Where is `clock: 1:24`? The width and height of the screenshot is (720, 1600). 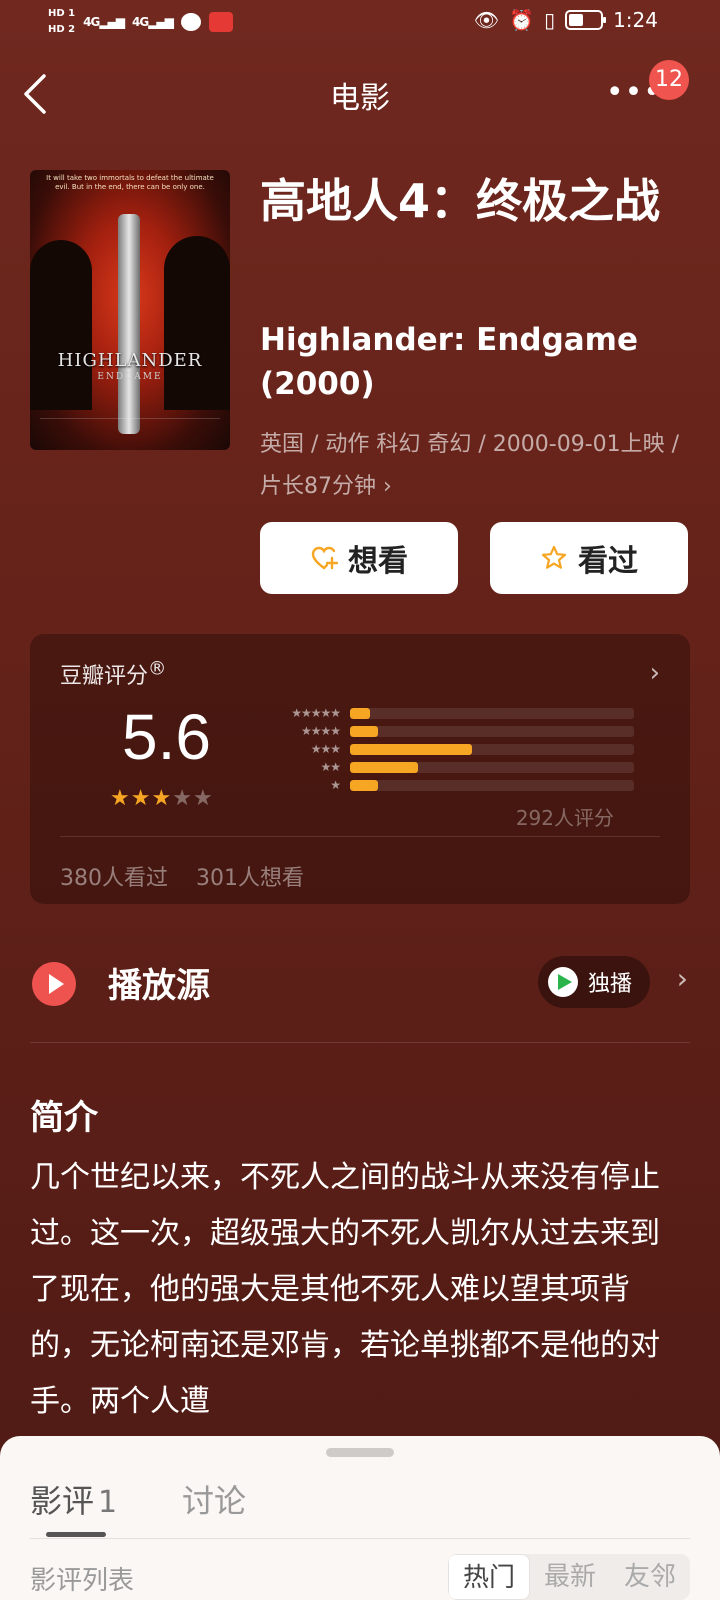
clock: 1:24 is located at coordinates (635, 20).